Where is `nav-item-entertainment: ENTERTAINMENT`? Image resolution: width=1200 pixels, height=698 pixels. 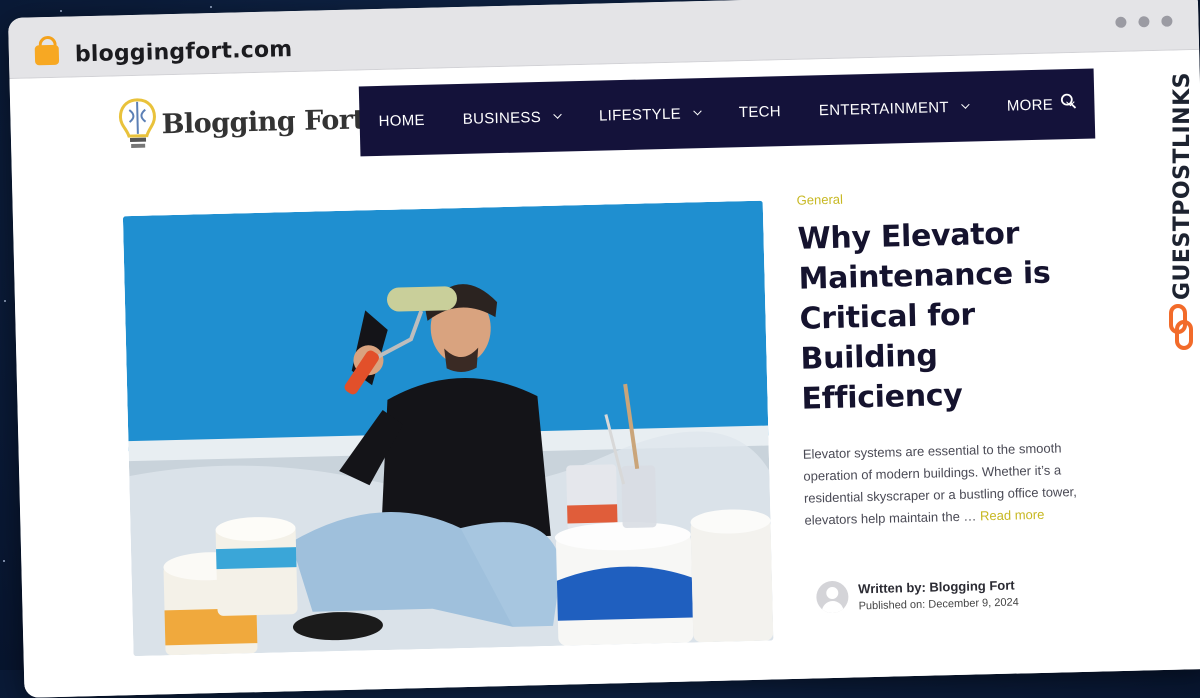 nav-item-entertainment: ENTERTAINMENT is located at coordinates (885, 108).